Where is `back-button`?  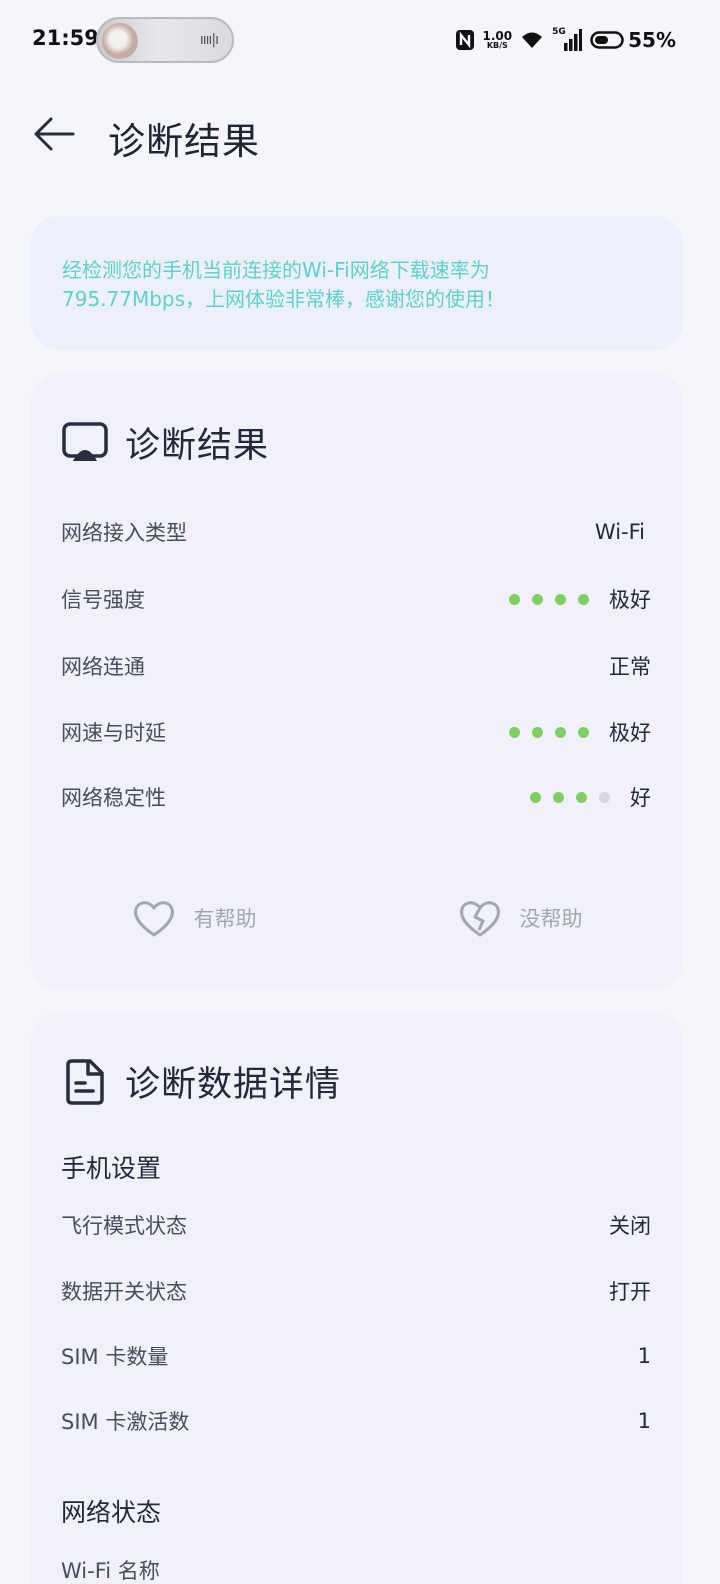 back-button is located at coordinates (54, 134).